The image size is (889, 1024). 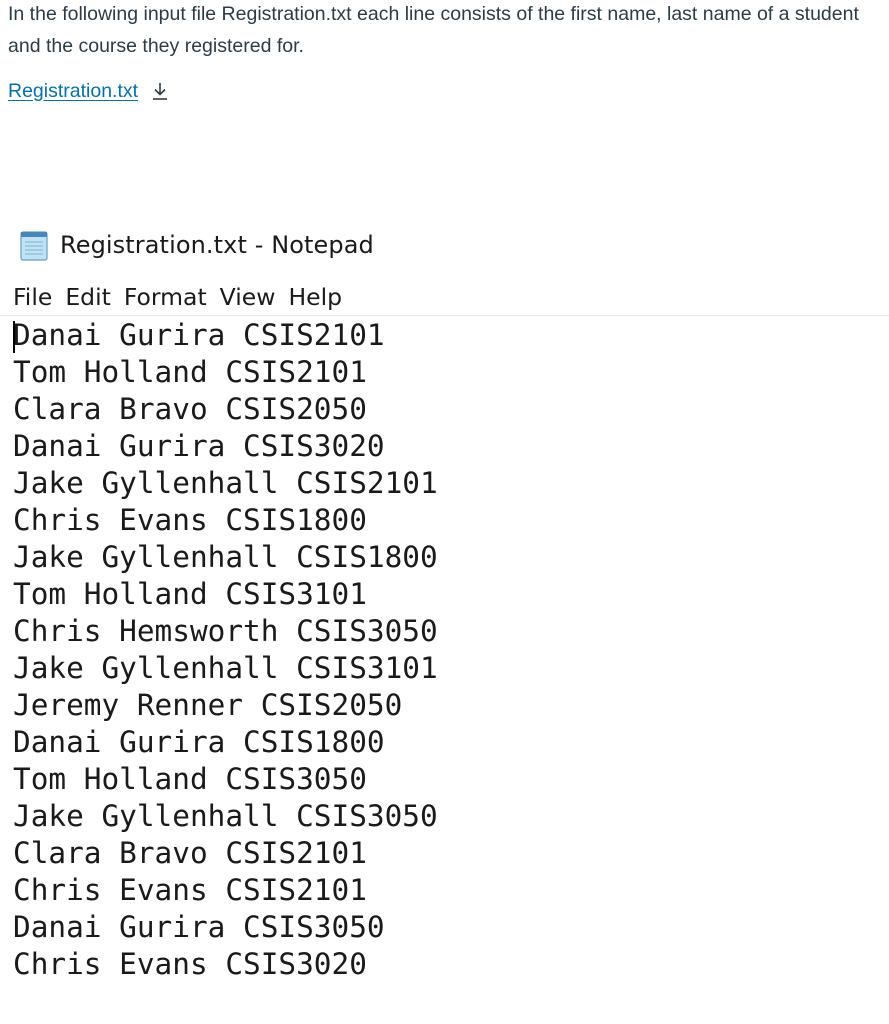 What do you see at coordinates (190, 779) in the screenshot?
I see `text-line: Tom Holland CSIS3050` at bounding box center [190, 779].